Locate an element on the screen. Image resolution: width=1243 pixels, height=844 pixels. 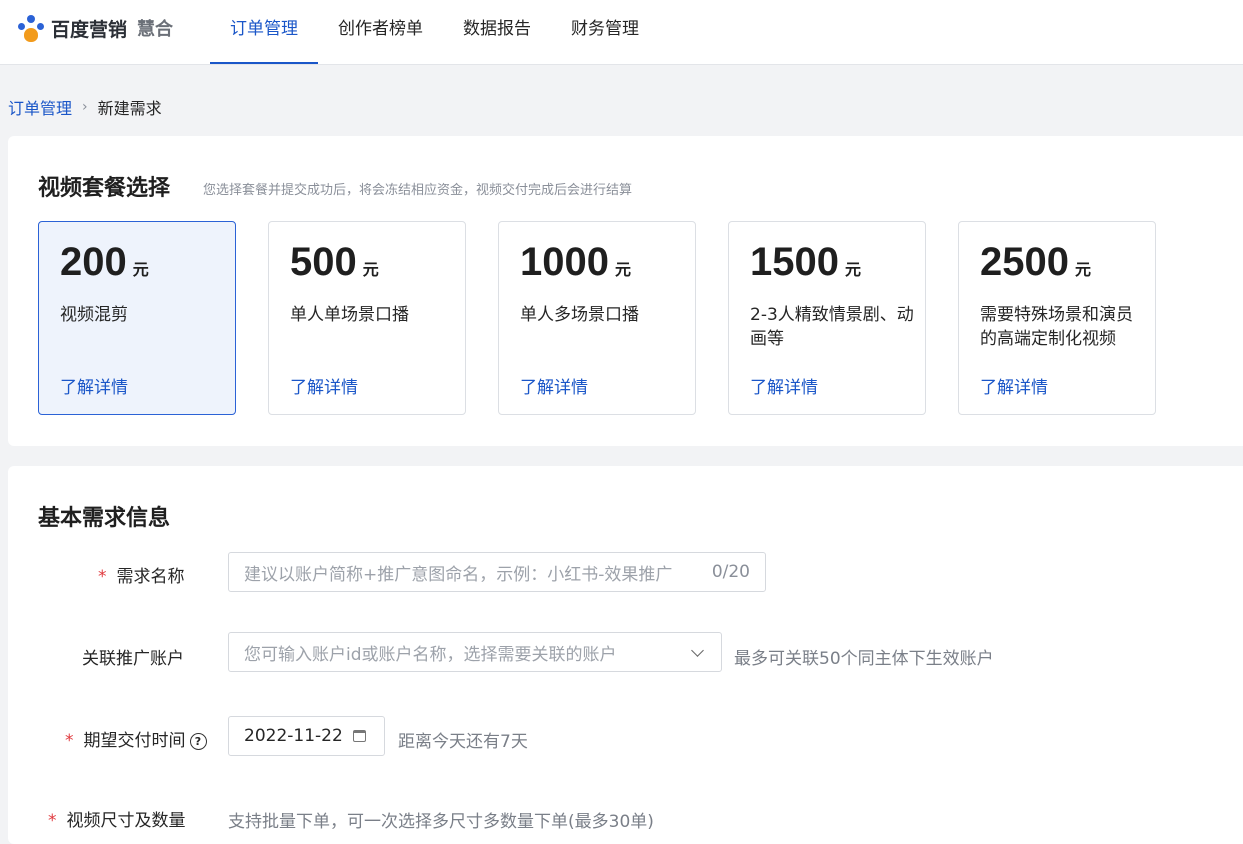
video-size-label: * 视频尺寸及数量 is located at coordinates (117, 821).